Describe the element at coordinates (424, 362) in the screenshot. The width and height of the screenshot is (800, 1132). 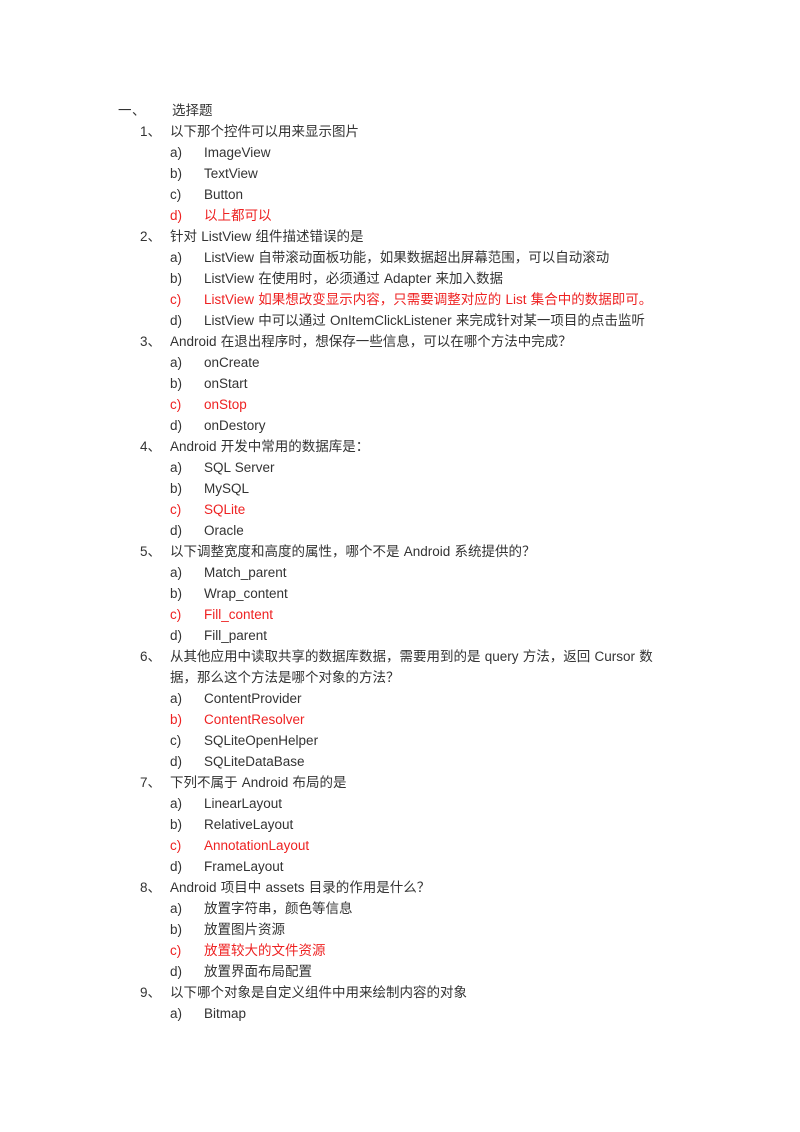
I see `option: a) onCreate` at that location.